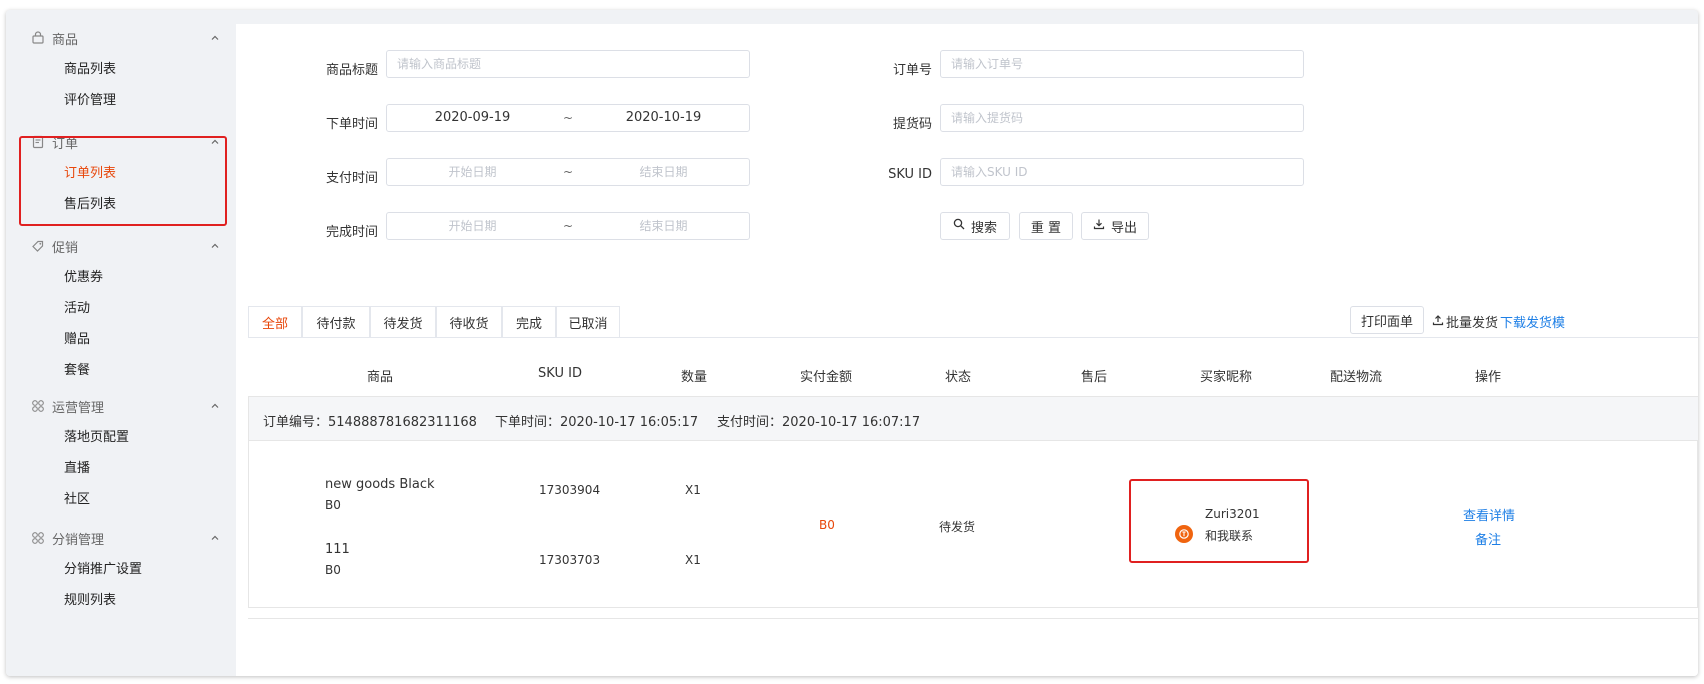  Describe the element at coordinates (121, 246) in the screenshot. I see `sidebar-group-header-promotion: 促销` at that location.